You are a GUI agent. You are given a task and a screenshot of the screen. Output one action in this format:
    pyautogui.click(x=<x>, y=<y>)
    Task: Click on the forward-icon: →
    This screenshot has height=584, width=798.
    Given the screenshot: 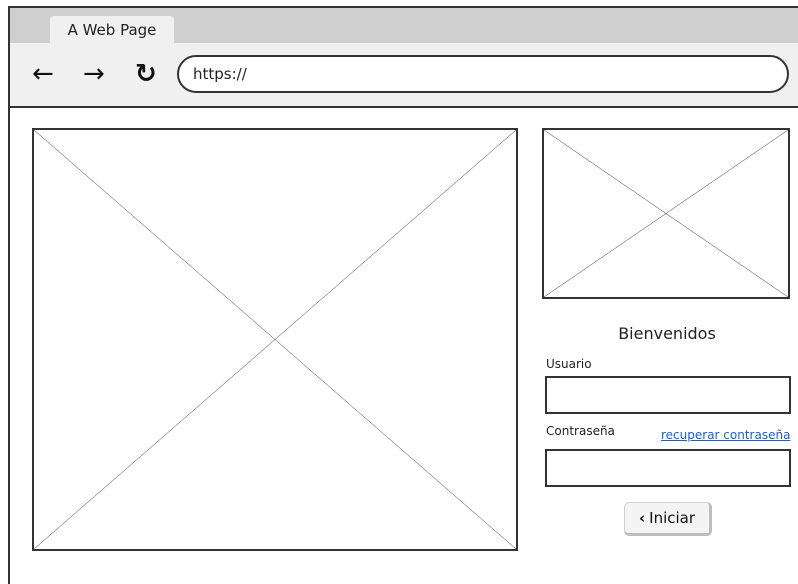 What is the action you would take?
    pyautogui.click(x=94, y=74)
    